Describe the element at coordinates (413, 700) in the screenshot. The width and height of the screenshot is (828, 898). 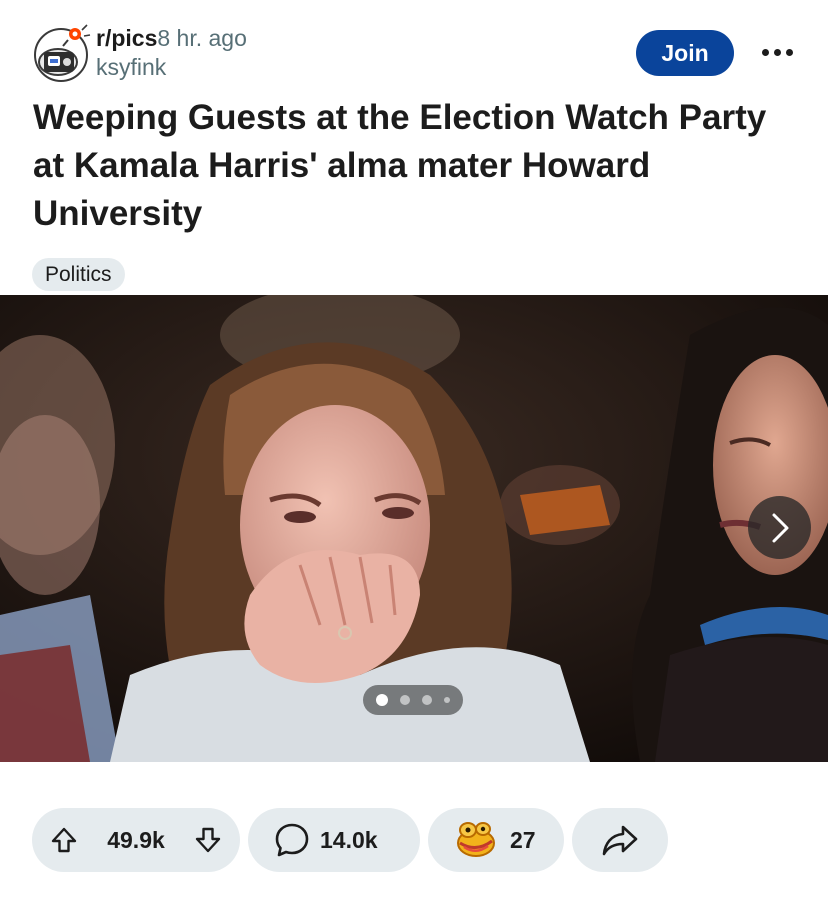
I see `gallery-indicator` at that location.